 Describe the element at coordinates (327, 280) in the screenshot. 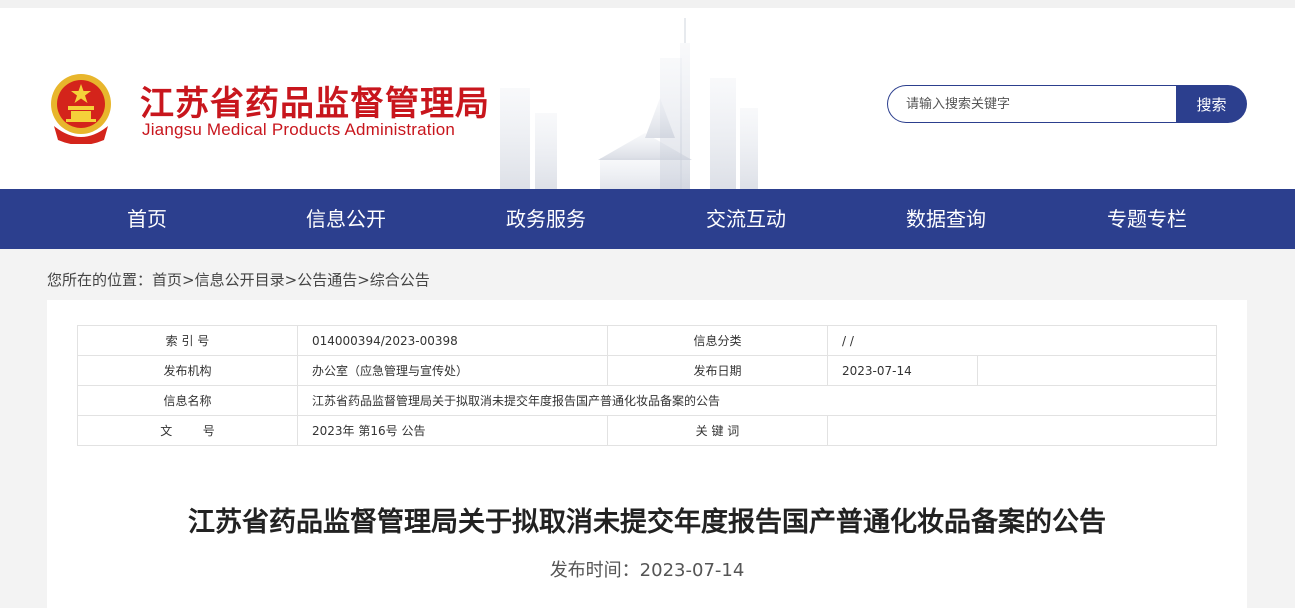

I see `breadcrumb-link-announcements: 公告通告` at that location.